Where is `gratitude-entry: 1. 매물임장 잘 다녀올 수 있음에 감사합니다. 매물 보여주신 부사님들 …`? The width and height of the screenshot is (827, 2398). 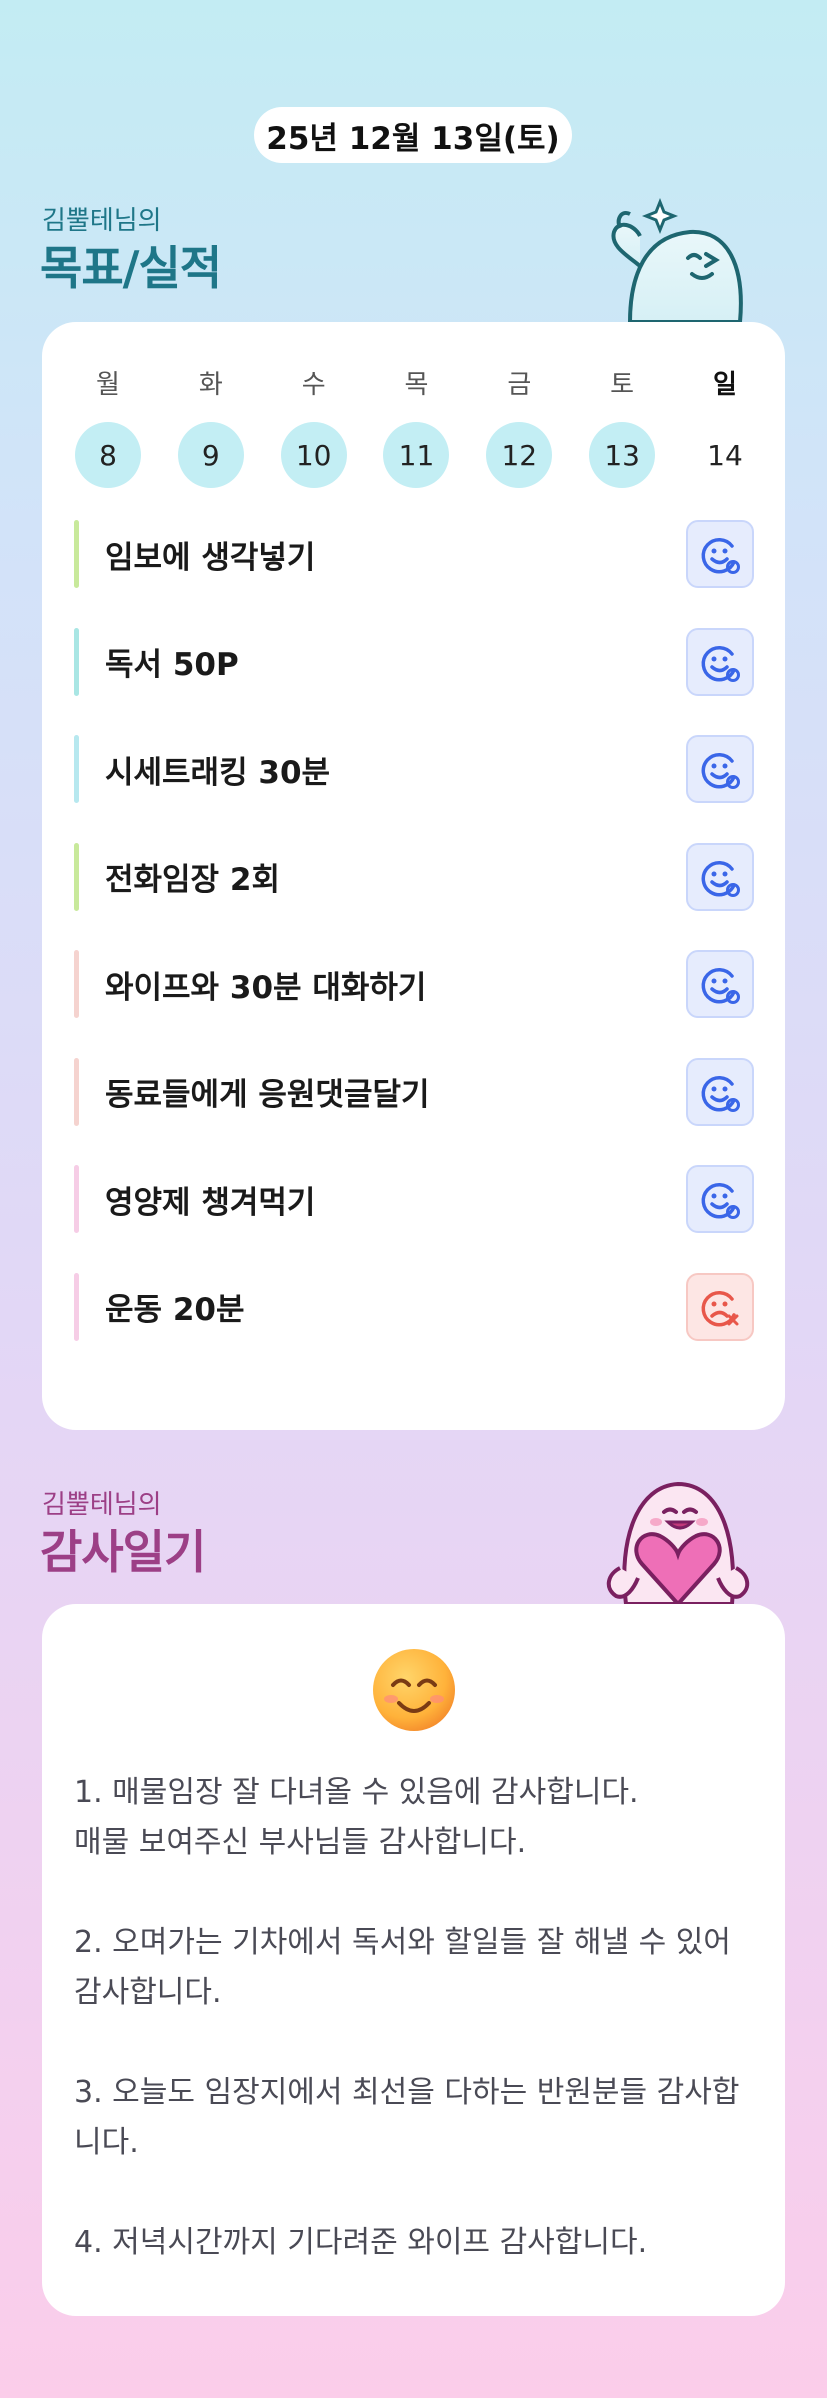
gratitude-entry: 1. 매물임장 잘 다녀올 수 있음에 감사합니다. 매물 보여주신 부사님들 … is located at coordinates (356, 1817).